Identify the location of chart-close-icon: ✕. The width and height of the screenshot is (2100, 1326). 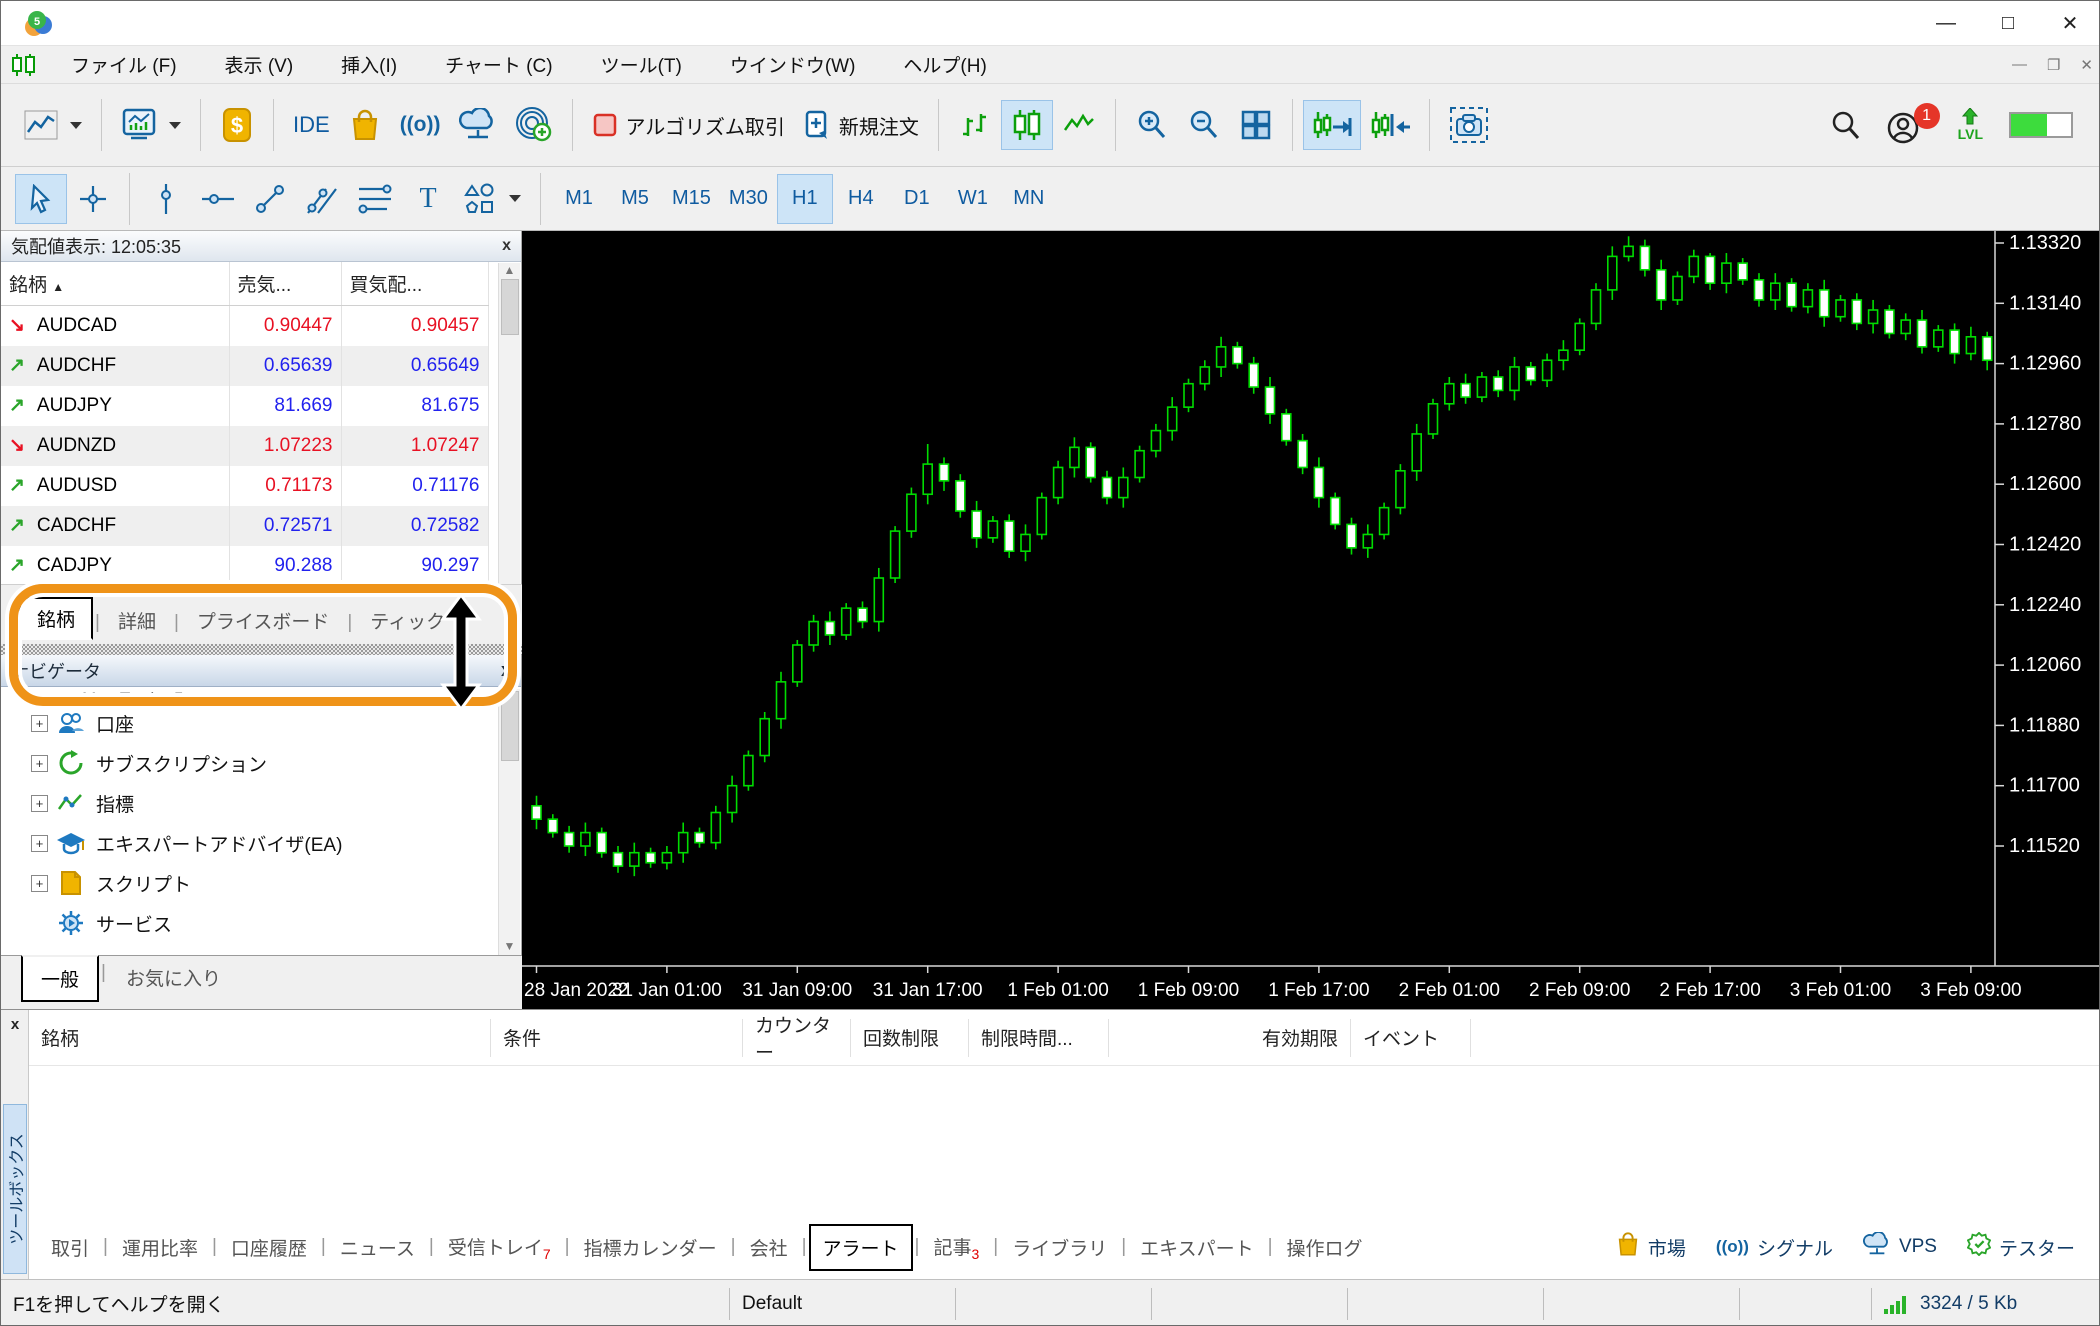
(2086, 65).